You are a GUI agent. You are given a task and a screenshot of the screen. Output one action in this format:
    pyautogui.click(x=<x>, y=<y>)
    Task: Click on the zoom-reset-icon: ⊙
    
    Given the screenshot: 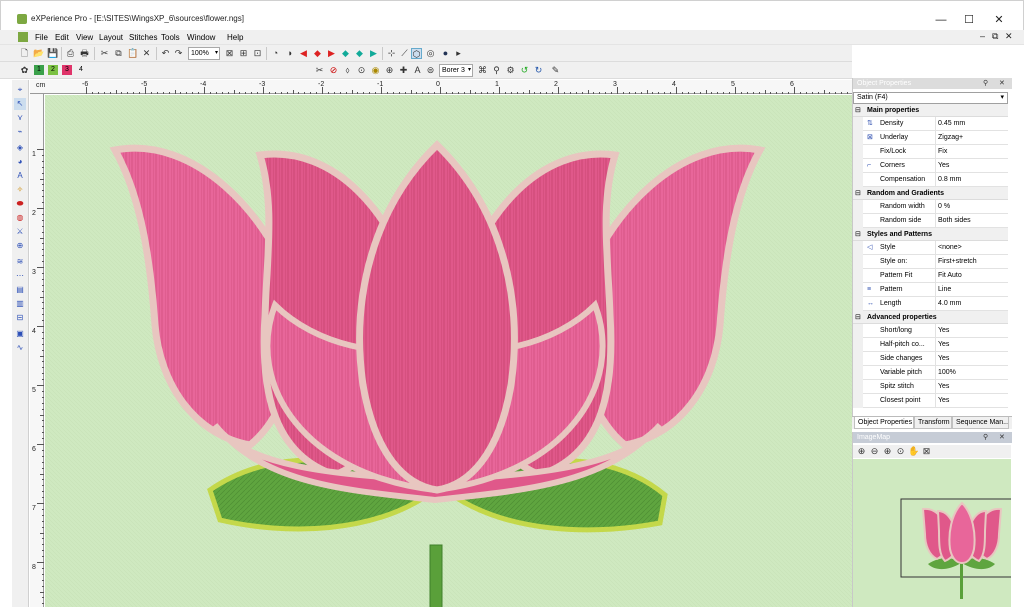 What is the action you would take?
    pyautogui.click(x=900, y=451)
    